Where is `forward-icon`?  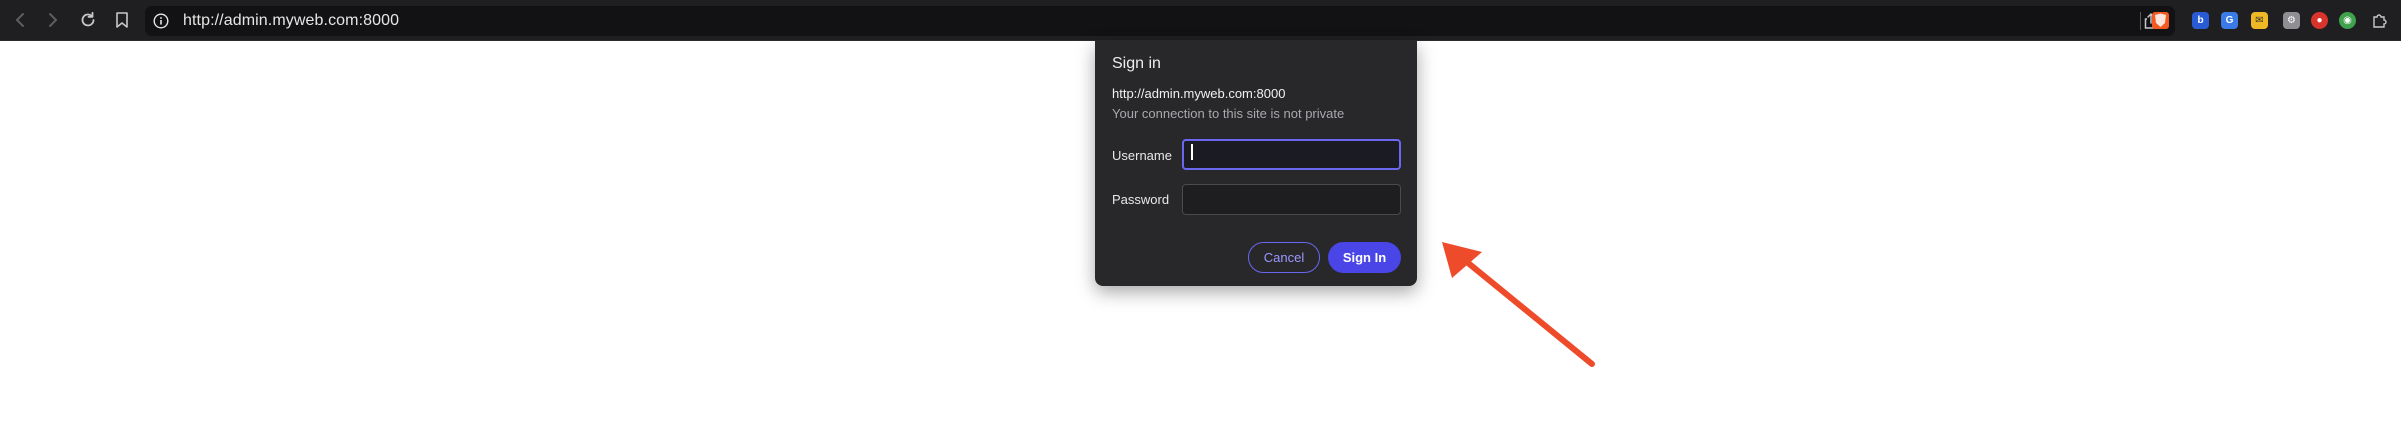 forward-icon is located at coordinates (53, 20).